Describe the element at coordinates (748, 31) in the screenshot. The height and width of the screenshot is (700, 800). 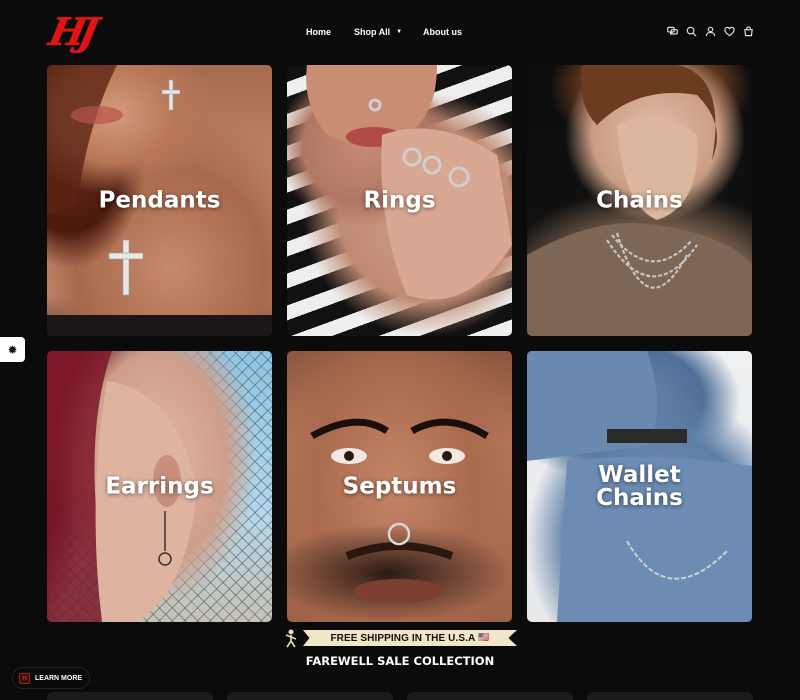
I see `cart-icon` at that location.